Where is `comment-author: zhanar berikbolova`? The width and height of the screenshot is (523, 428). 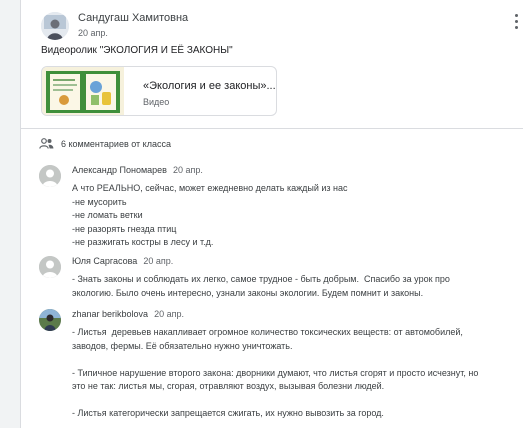 comment-author: zhanar berikbolova is located at coordinates (110, 314).